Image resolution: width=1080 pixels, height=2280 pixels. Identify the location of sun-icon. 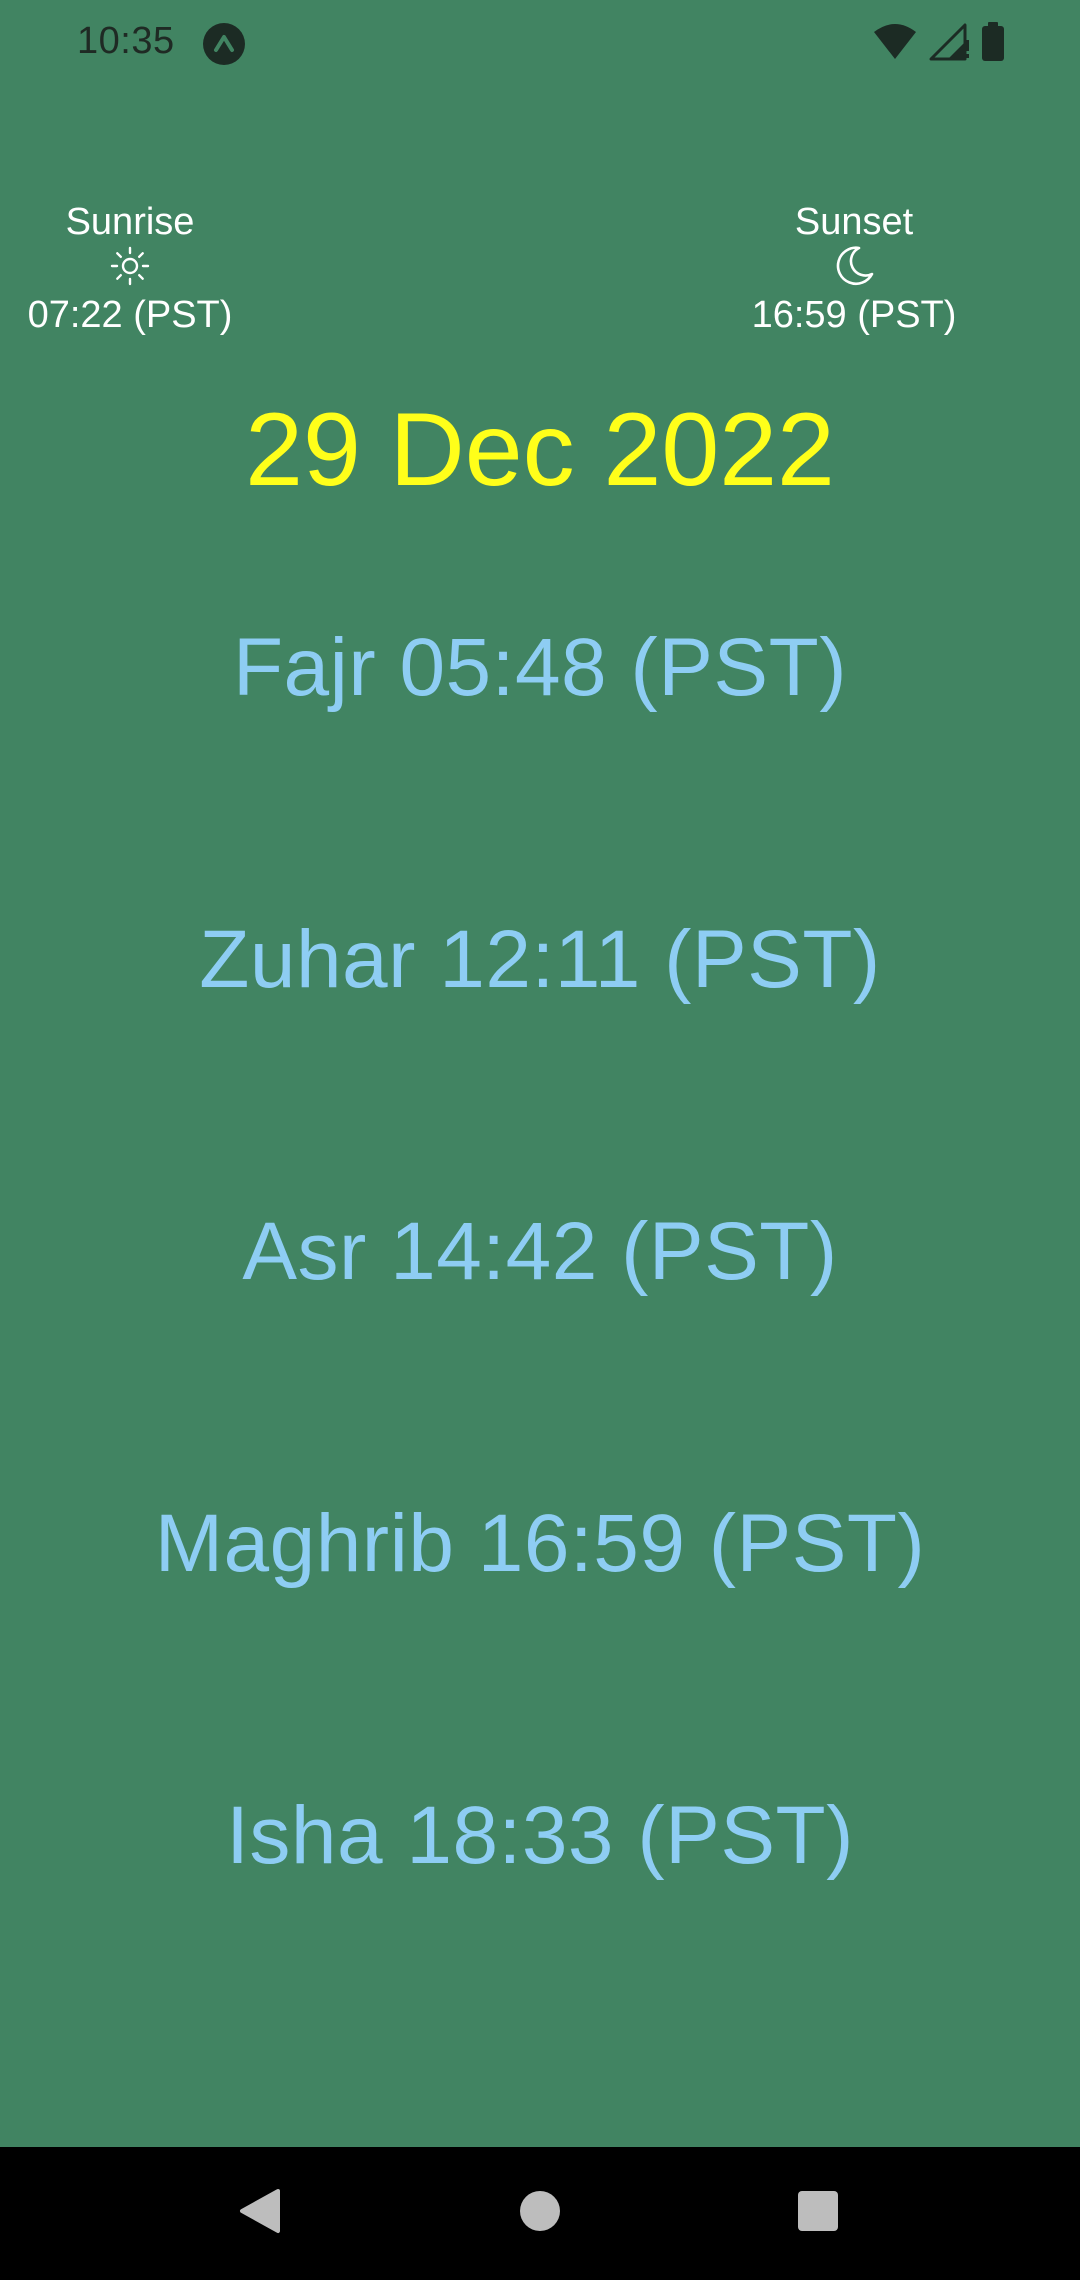
(130, 268).